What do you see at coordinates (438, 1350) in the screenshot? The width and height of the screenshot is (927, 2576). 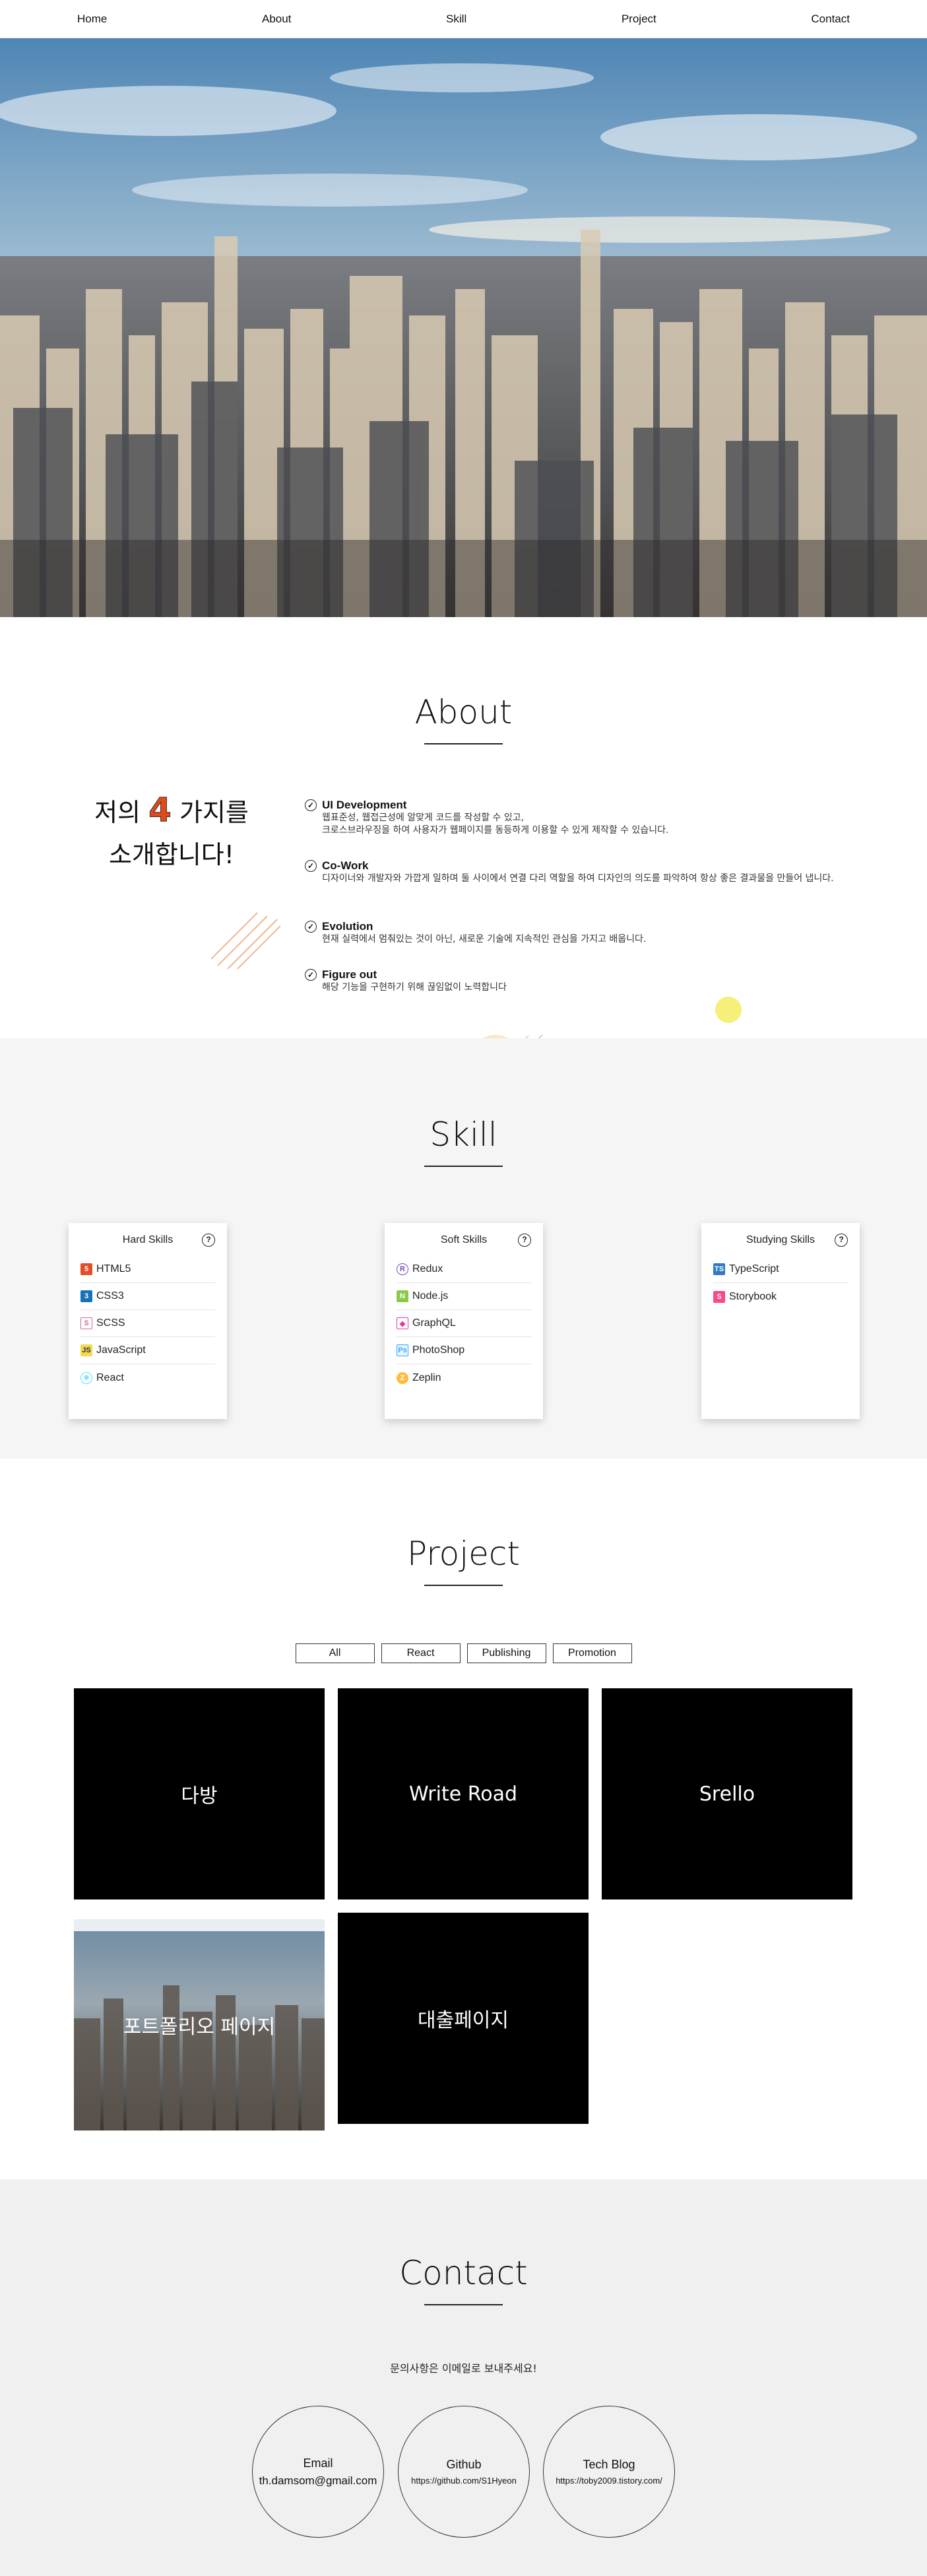 I see `skill-label: PhotoShop` at bounding box center [438, 1350].